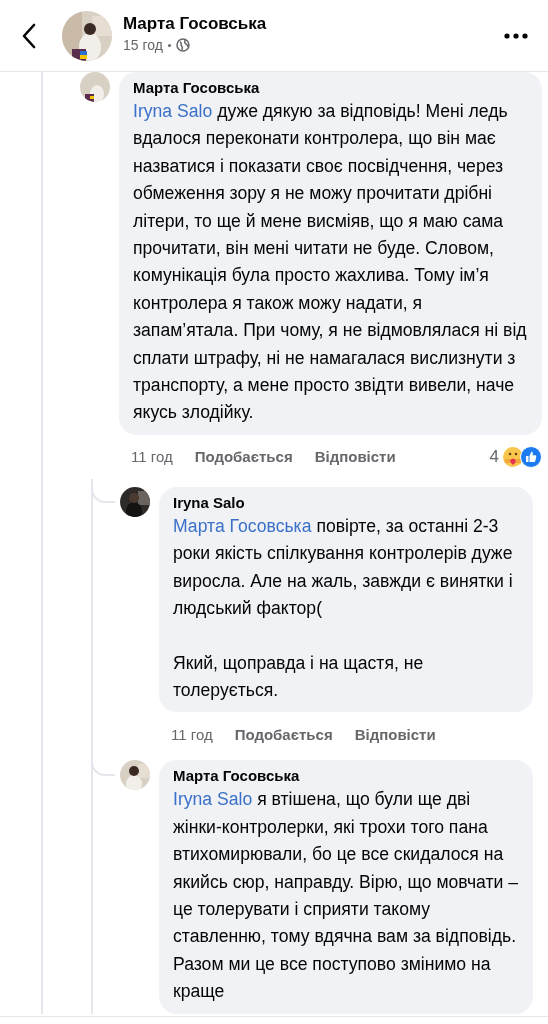 The width and height of the screenshot is (548, 1024). I want to click on separator-dot, so click(169, 45).